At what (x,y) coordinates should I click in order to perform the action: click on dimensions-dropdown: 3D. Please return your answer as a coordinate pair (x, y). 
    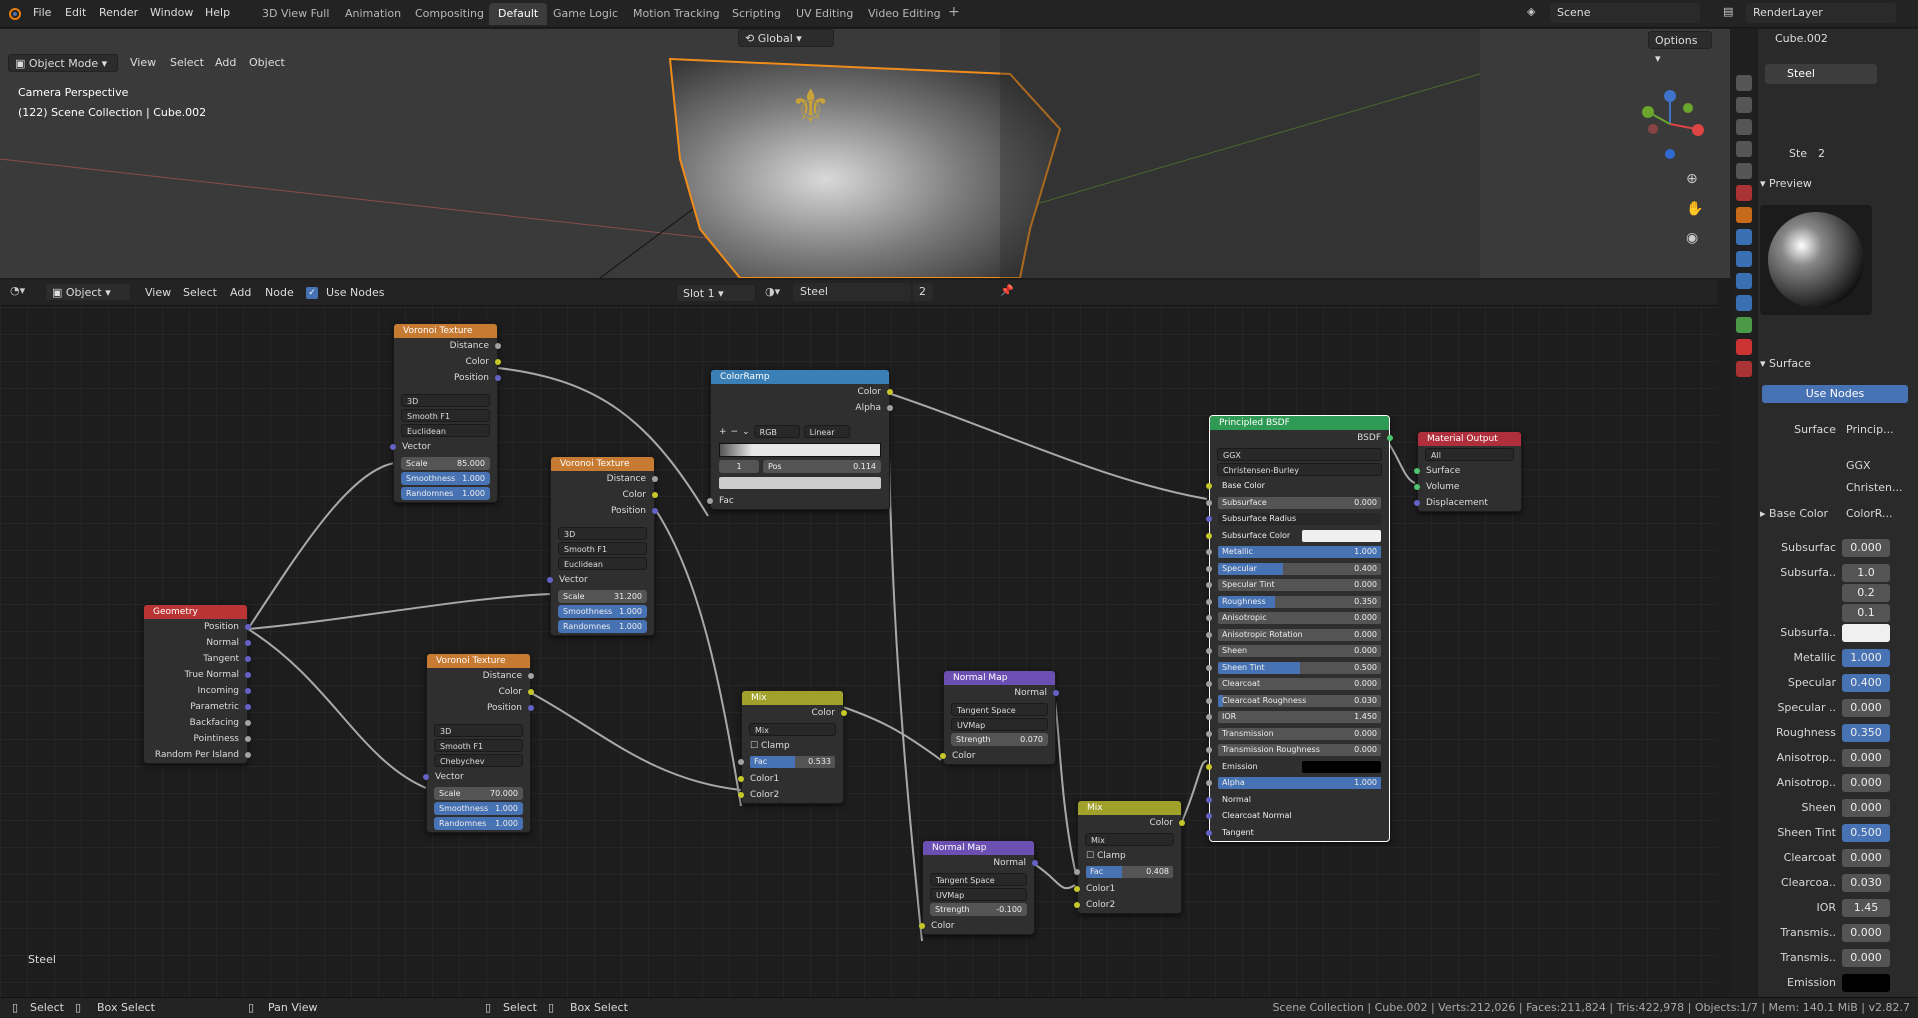
    Looking at the image, I should click on (478, 730).